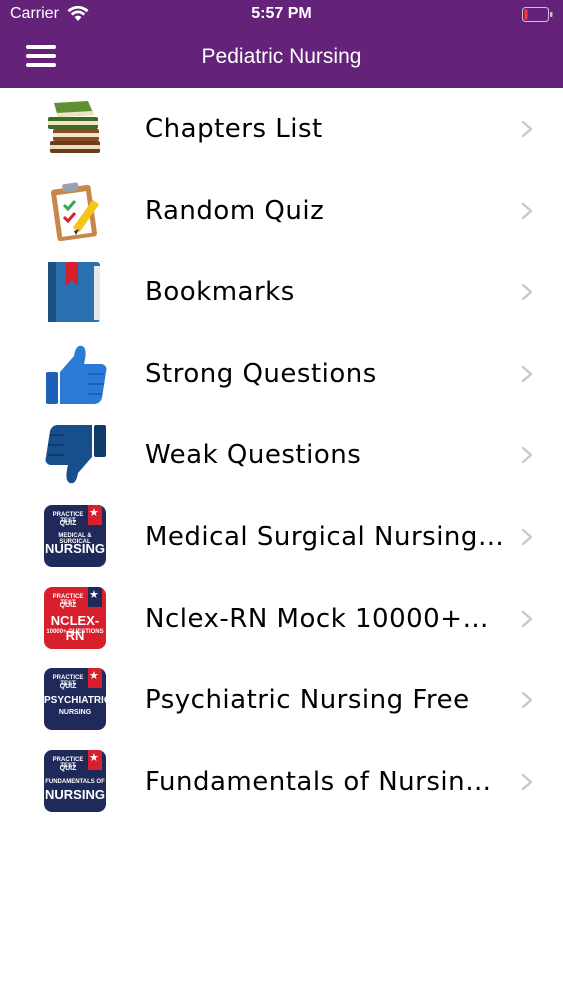  Describe the element at coordinates (537, 14) in the screenshot. I see `battery-low-icon` at that location.